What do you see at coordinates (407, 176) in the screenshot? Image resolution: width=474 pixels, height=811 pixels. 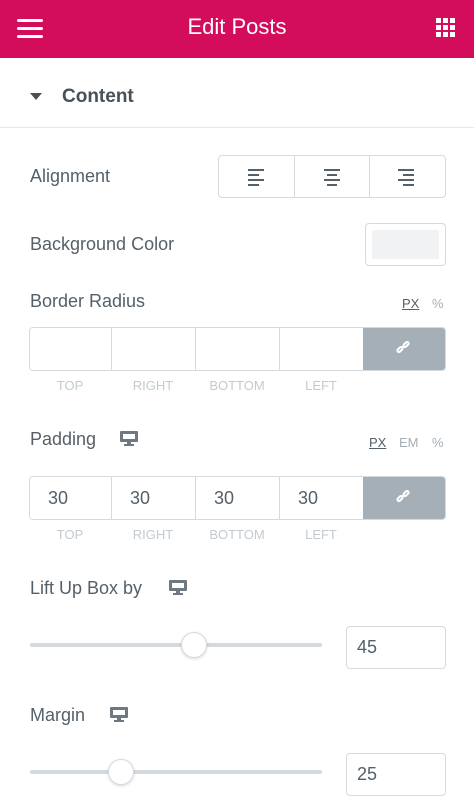 I see `align-right-button` at bounding box center [407, 176].